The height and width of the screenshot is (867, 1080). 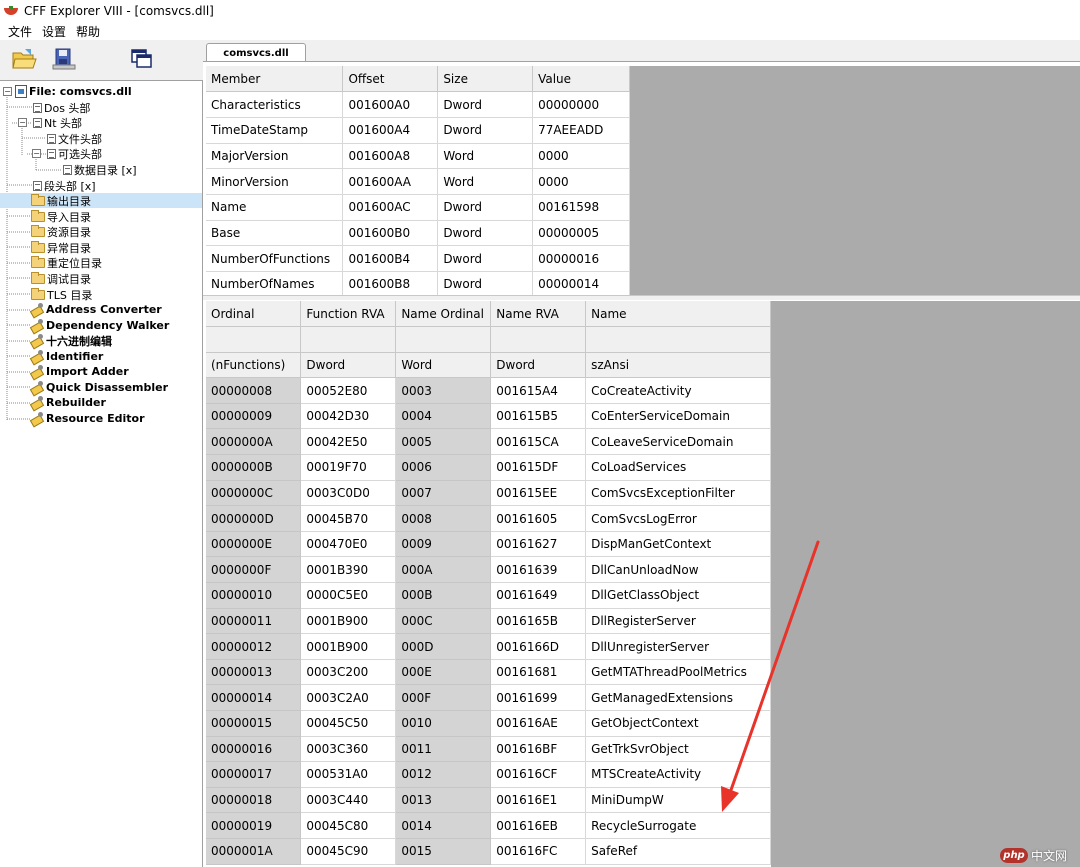 I want to click on table-cell: DllRegisterServer, so click(x=678, y=621).